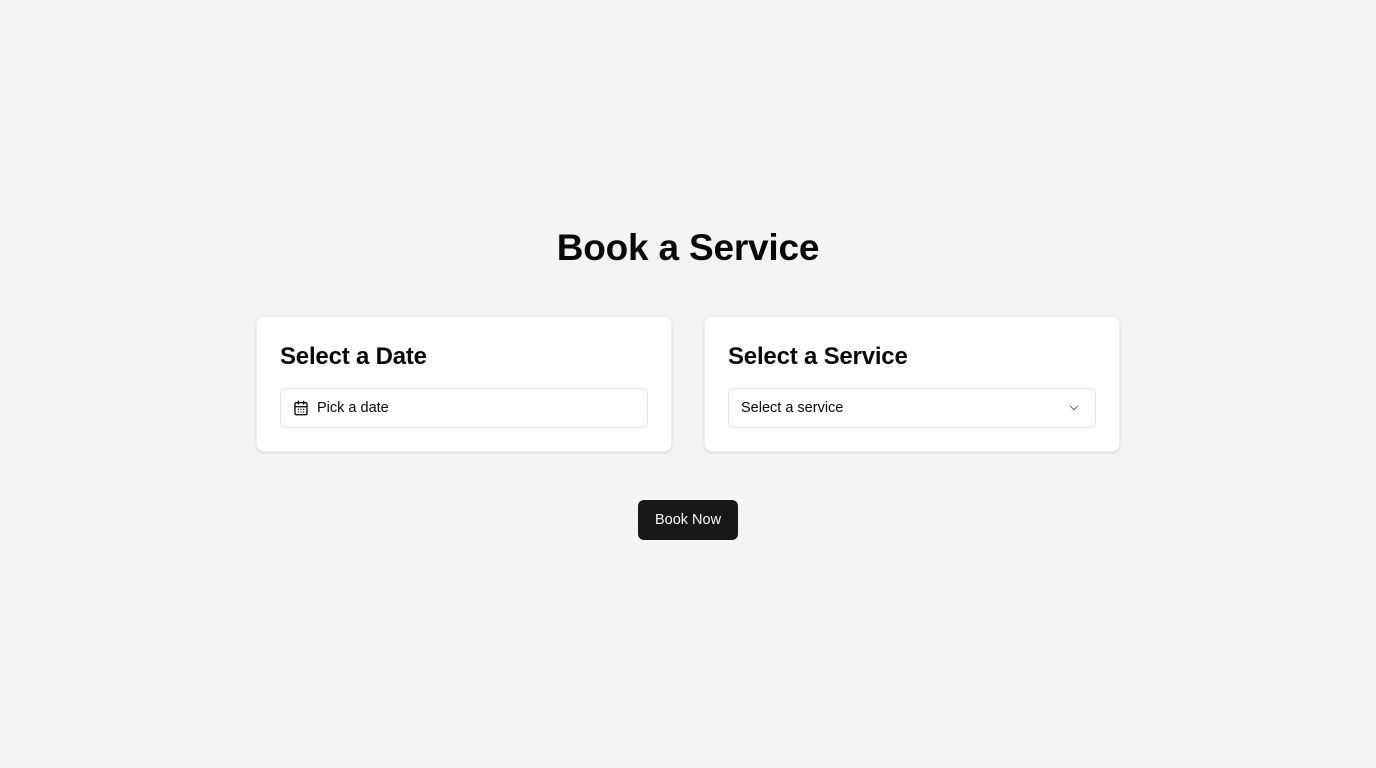  I want to click on date-card: Select a Date Pick a date, so click(464, 384).